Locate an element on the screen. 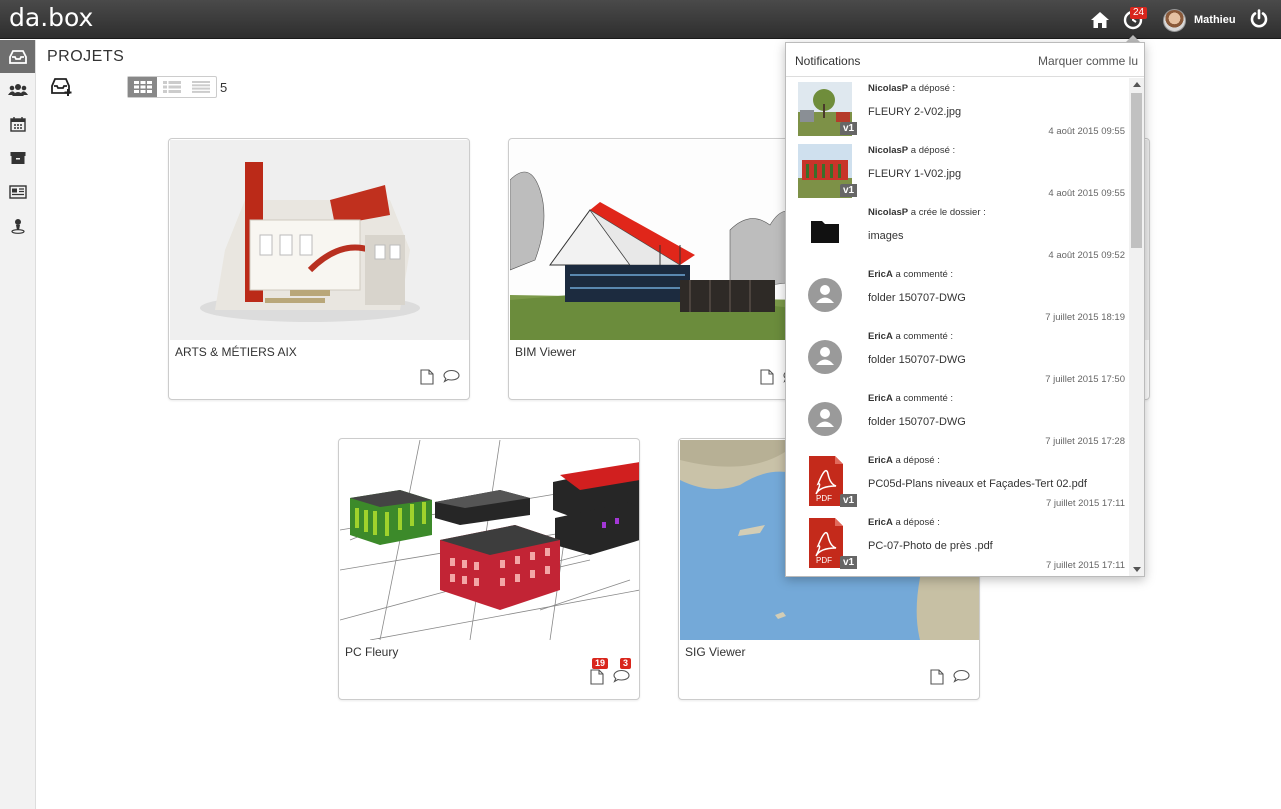 The height and width of the screenshot is (809, 1281). archive-icon is located at coordinates (17, 157).